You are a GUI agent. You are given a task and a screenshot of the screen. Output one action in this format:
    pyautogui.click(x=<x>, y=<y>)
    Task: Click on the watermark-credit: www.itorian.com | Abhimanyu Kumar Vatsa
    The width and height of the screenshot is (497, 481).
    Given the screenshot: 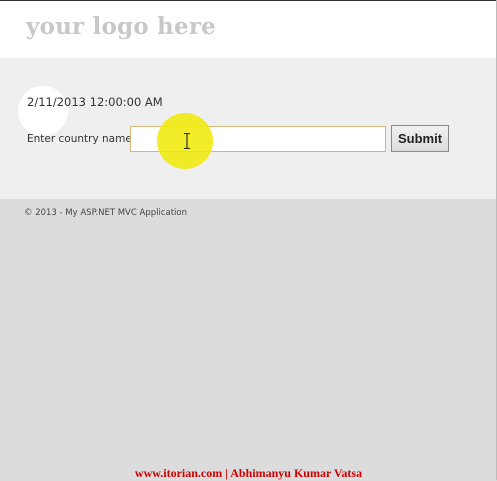 What is the action you would take?
    pyautogui.click(x=248, y=473)
    